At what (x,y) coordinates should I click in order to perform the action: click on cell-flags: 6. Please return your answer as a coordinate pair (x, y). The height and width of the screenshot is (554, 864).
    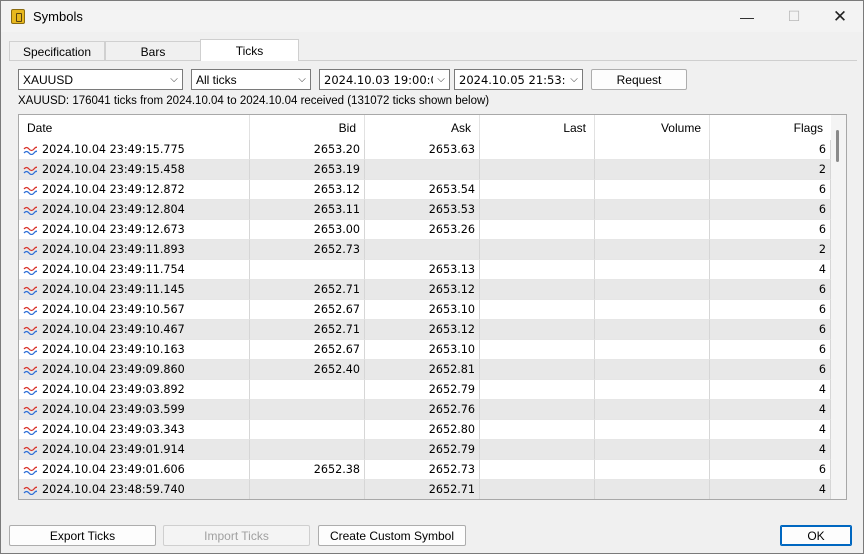
    Looking at the image, I should click on (770, 210).